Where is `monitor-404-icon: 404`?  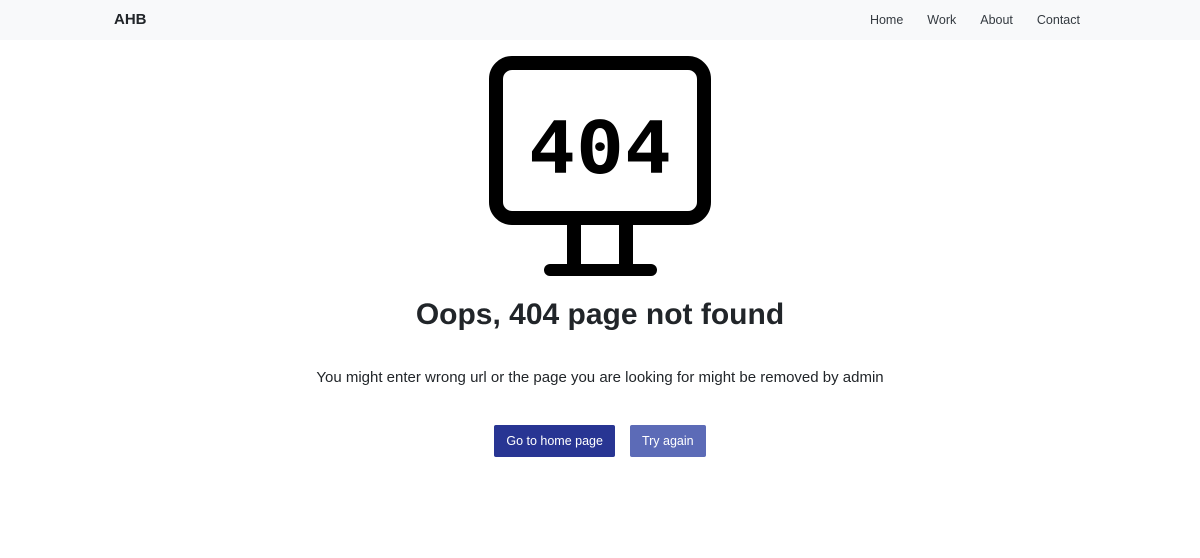 monitor-404-icon: 404 is located at coordinates (600, 166).